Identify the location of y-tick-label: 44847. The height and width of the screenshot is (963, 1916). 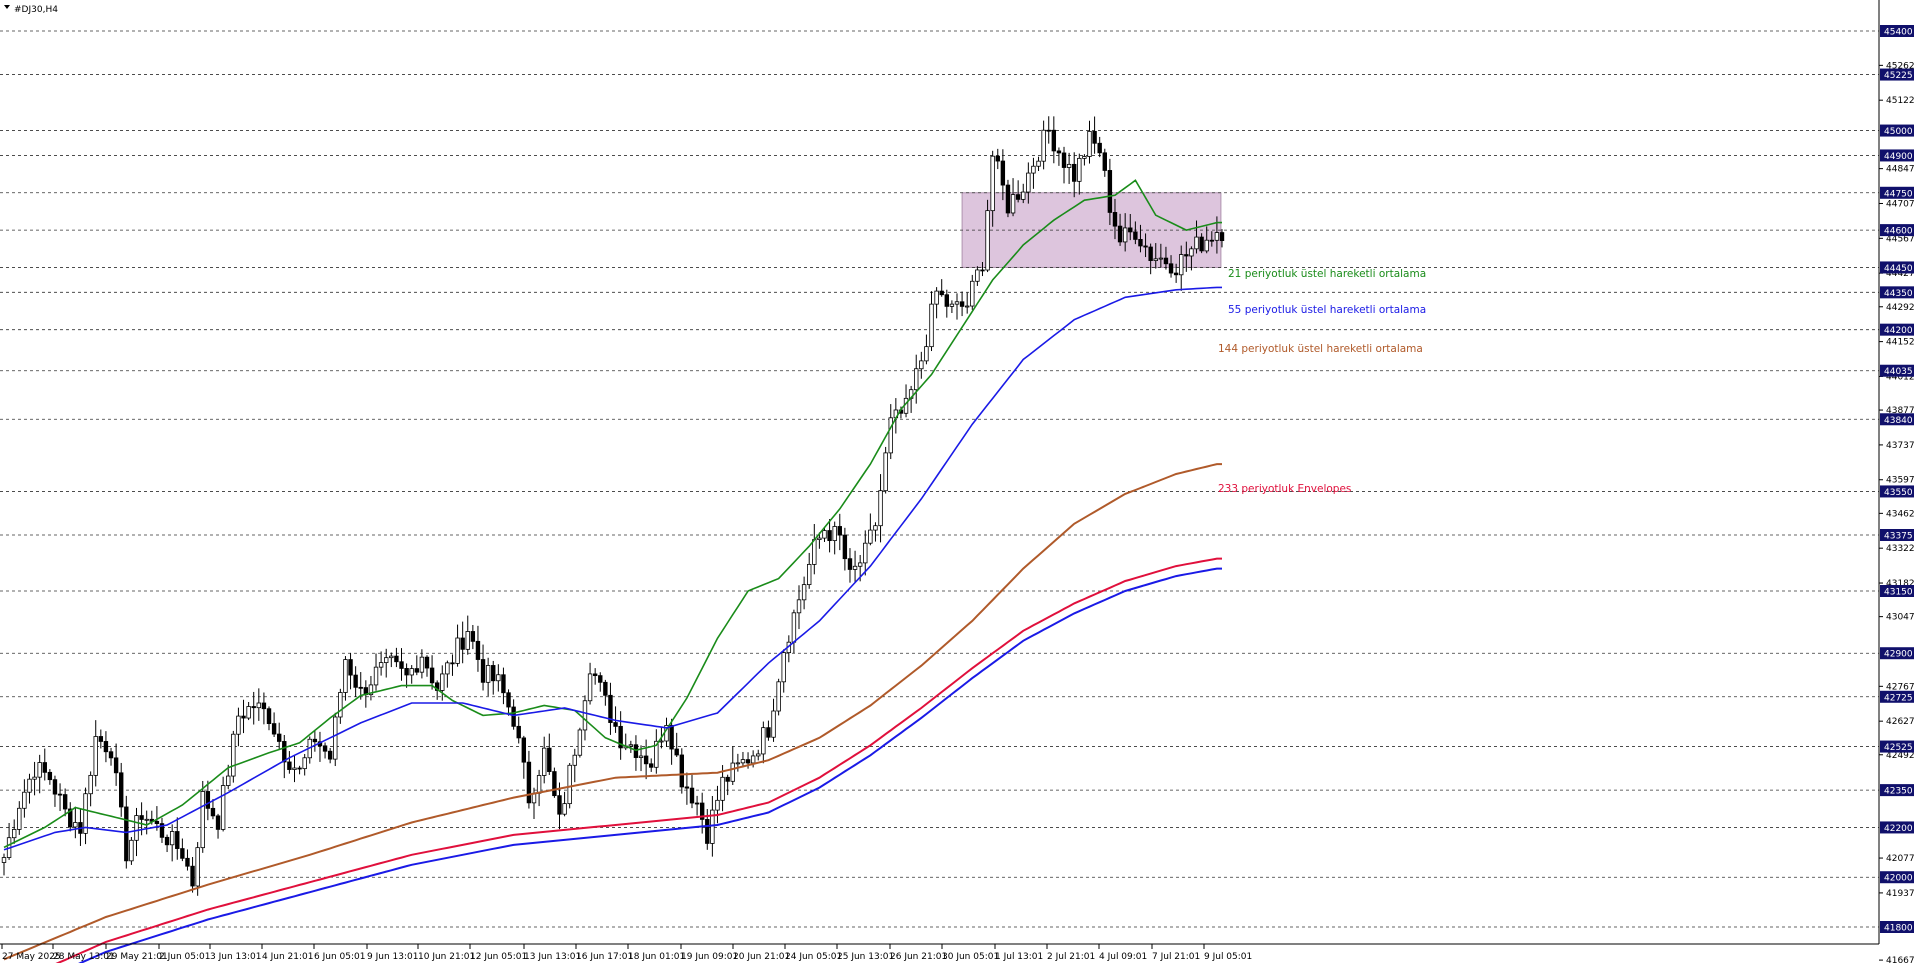
(1900, 170).